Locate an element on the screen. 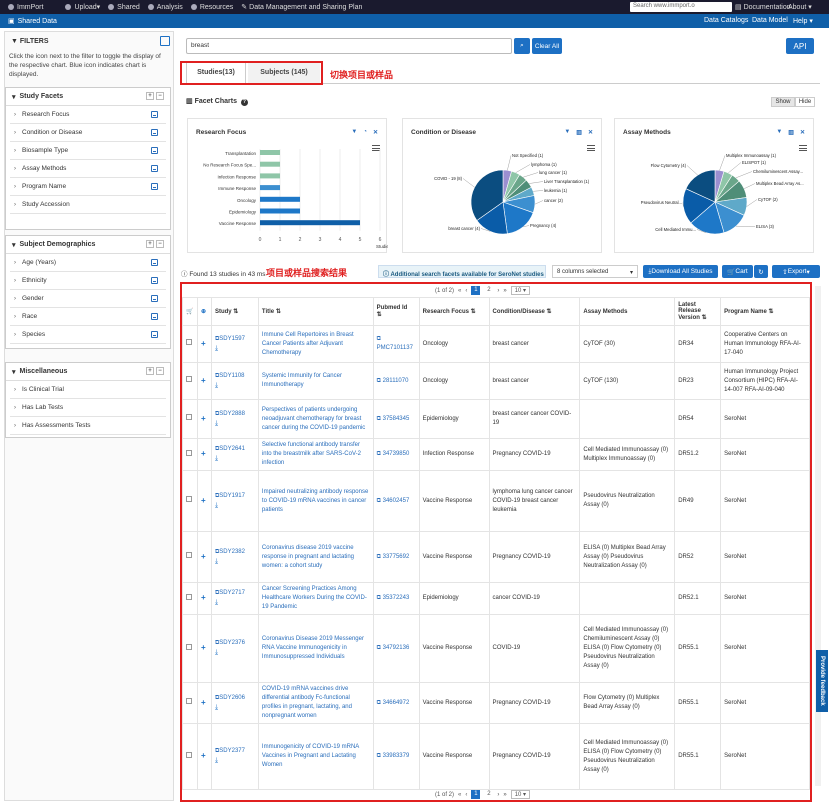 This screenshot has width=829, height=804. first-page-icon: « is located at coordinates (459, 795).